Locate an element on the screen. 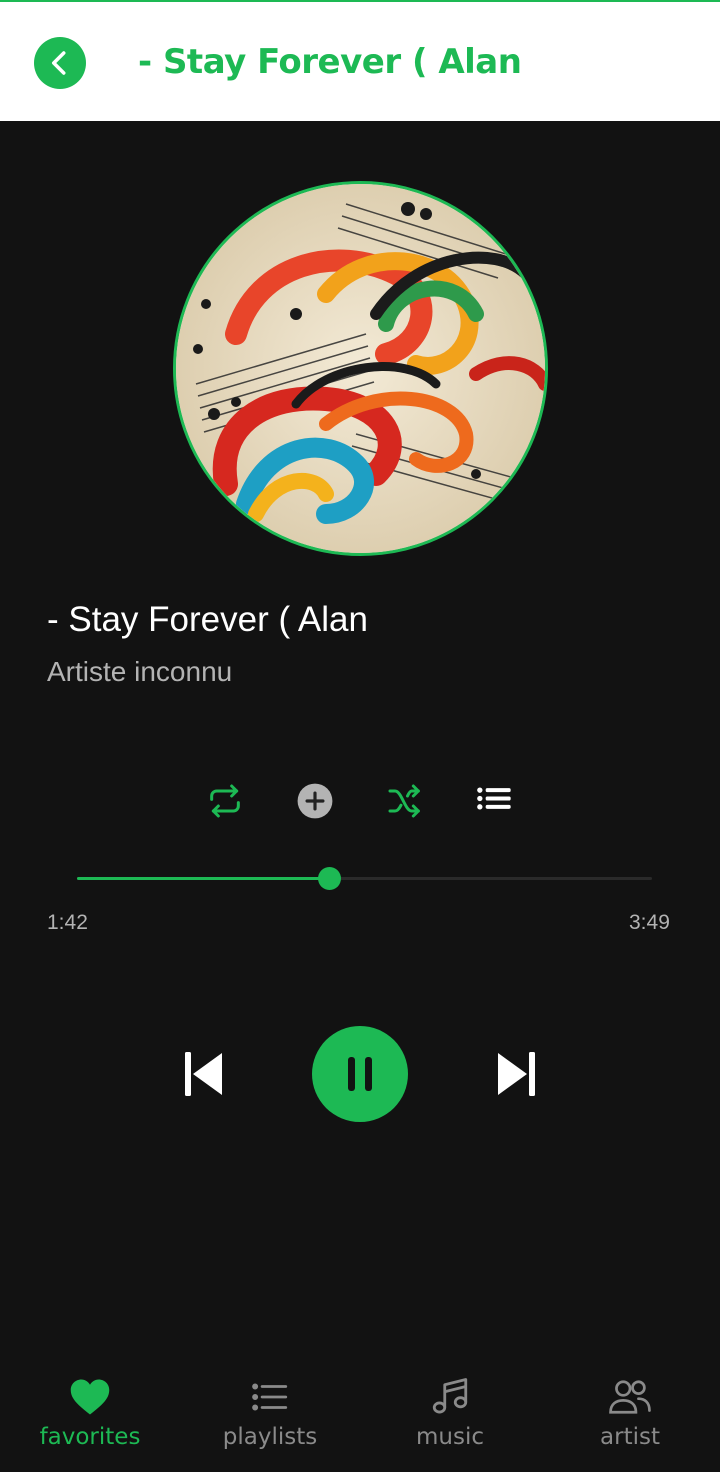 This screenshot has height=1472, width=720. elapsed-time: 1:42 is located at coordinates (67, 922).